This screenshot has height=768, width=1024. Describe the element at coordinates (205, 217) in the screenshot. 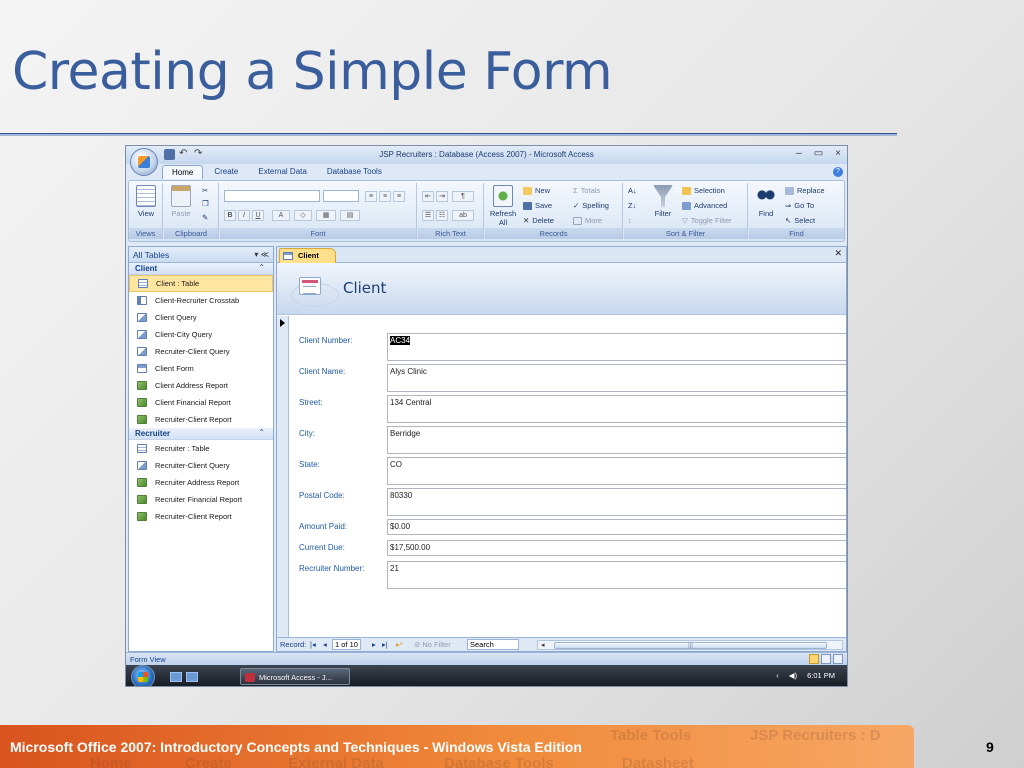

I see `format-painter-icon: ✎` at that location.